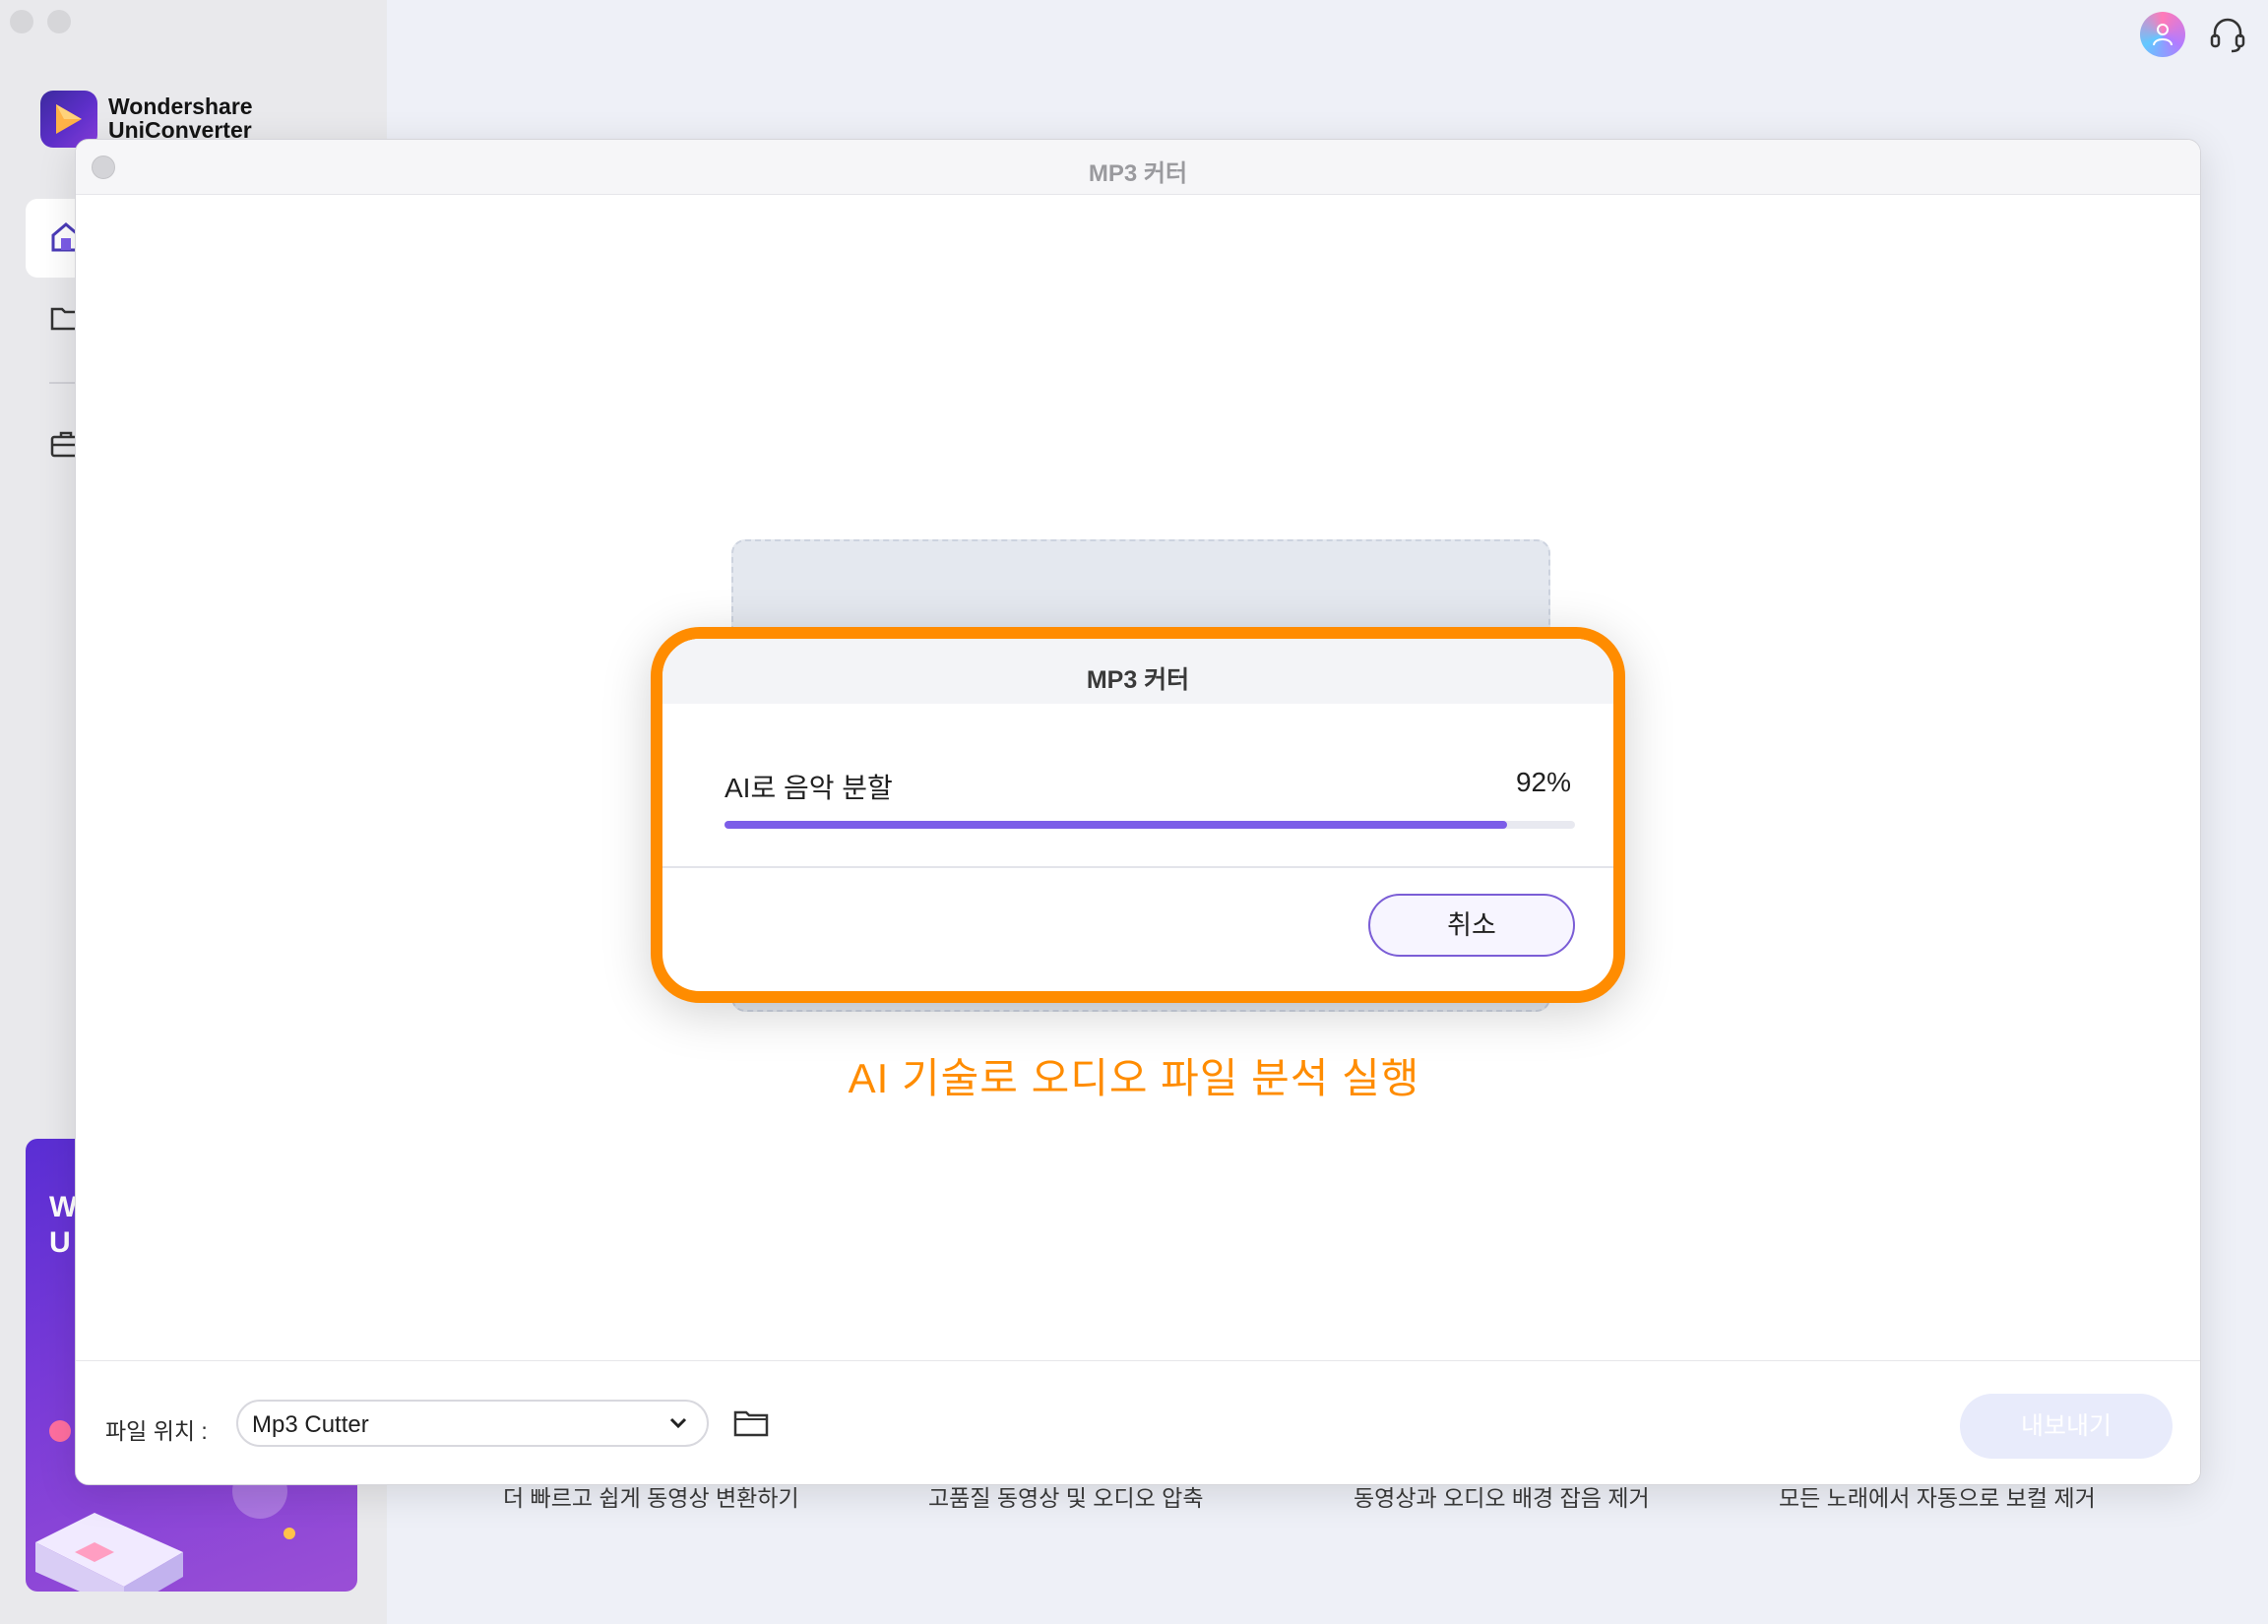 The height and width of the screenshot is (1624, 2268). What do you see at coordinates (1137, 867) in the screenshot?
I see `dialog-divider` at bounding box center [1137, 867].